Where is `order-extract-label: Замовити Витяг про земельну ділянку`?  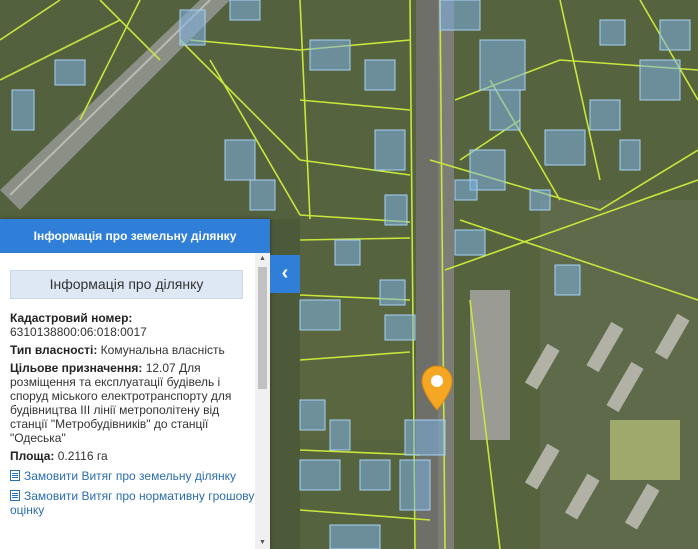 order-extract-label: Замовити Витяг про земельну ділянку is located at coordinates (130, 476).